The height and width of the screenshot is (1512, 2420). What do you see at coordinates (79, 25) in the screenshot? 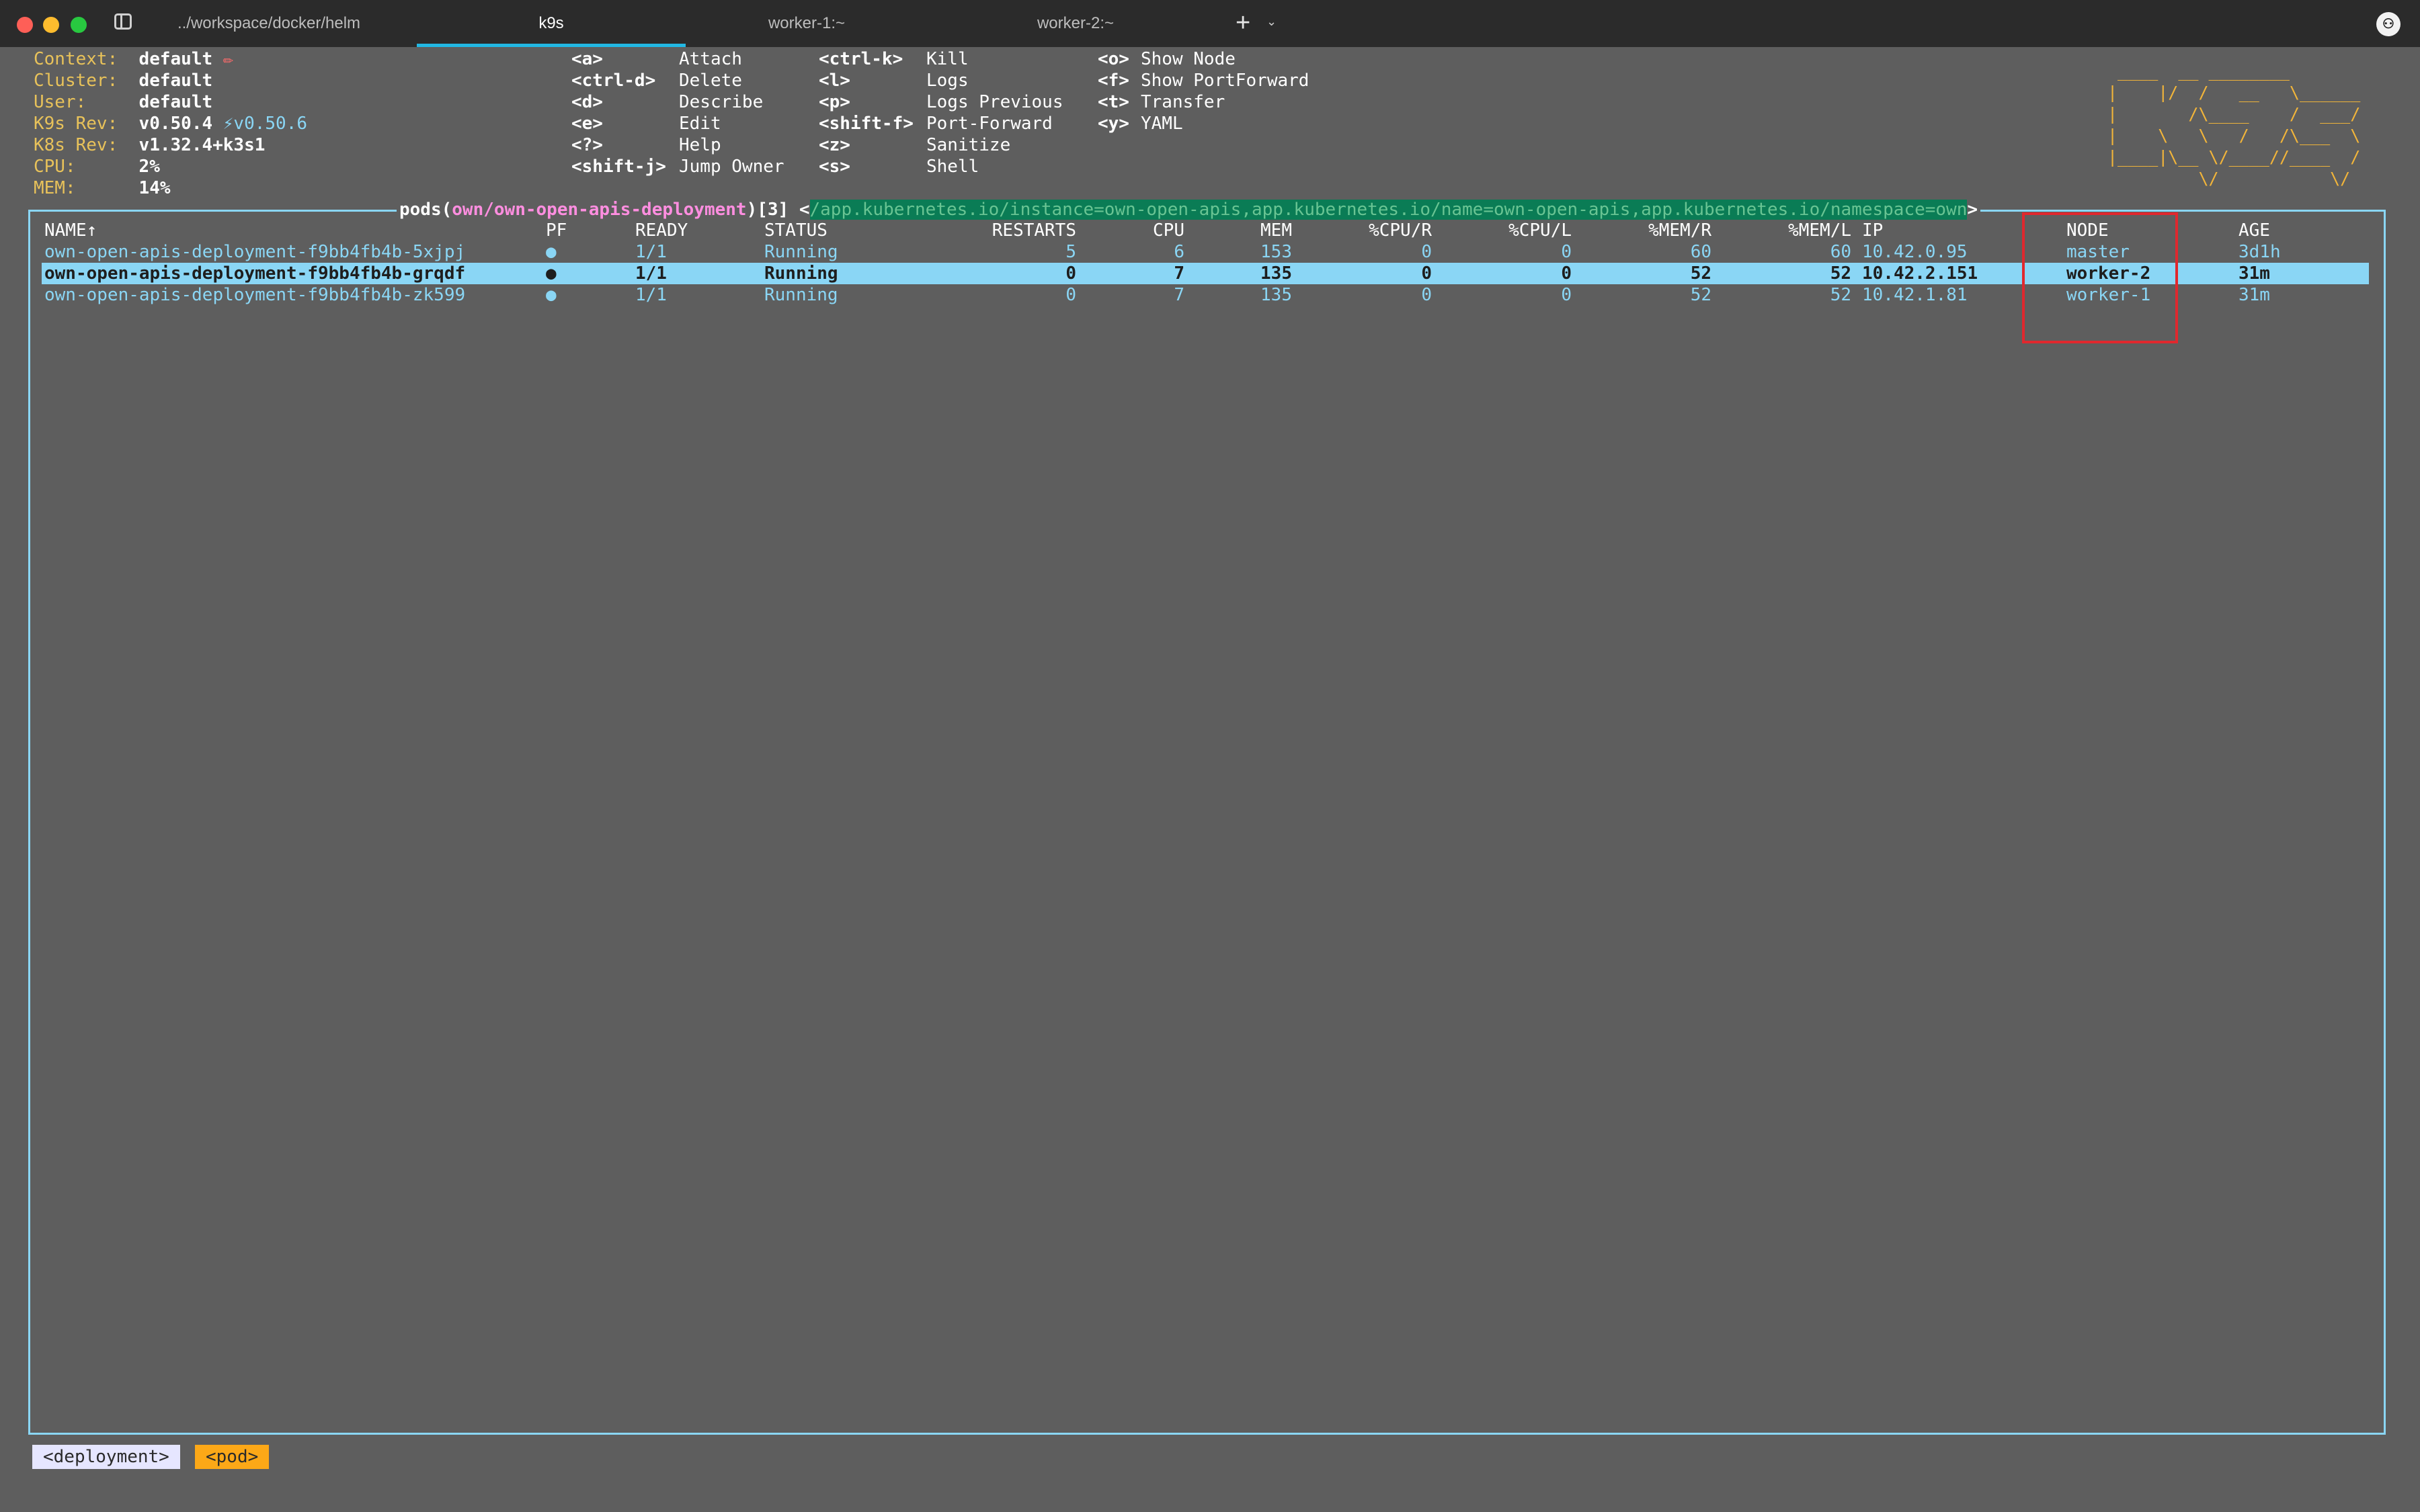
I see `maximize-window-button` at bounding box center [79, 25].